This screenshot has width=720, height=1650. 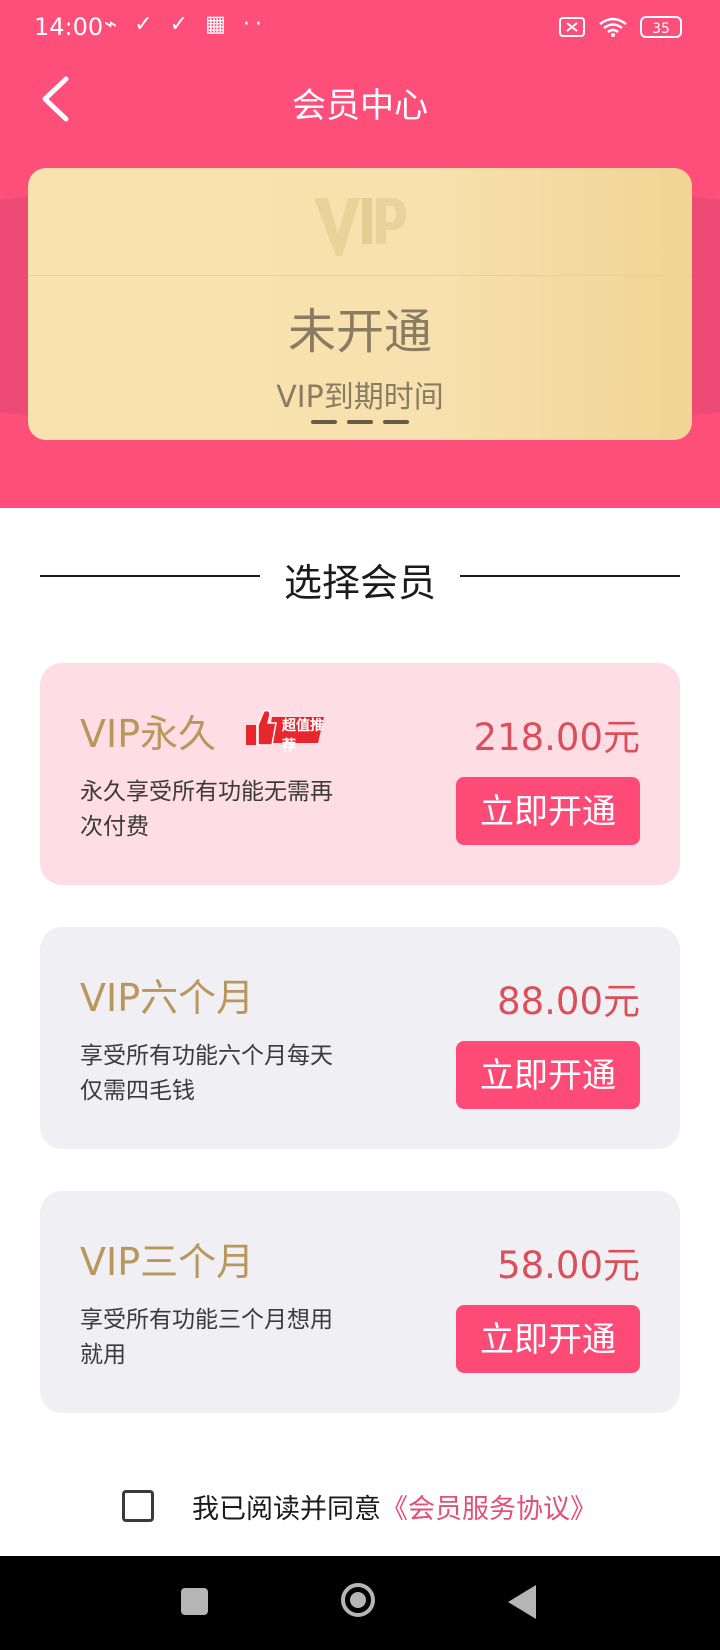 I want to click on status-icons-right: 35, so click(x=620, y=27).